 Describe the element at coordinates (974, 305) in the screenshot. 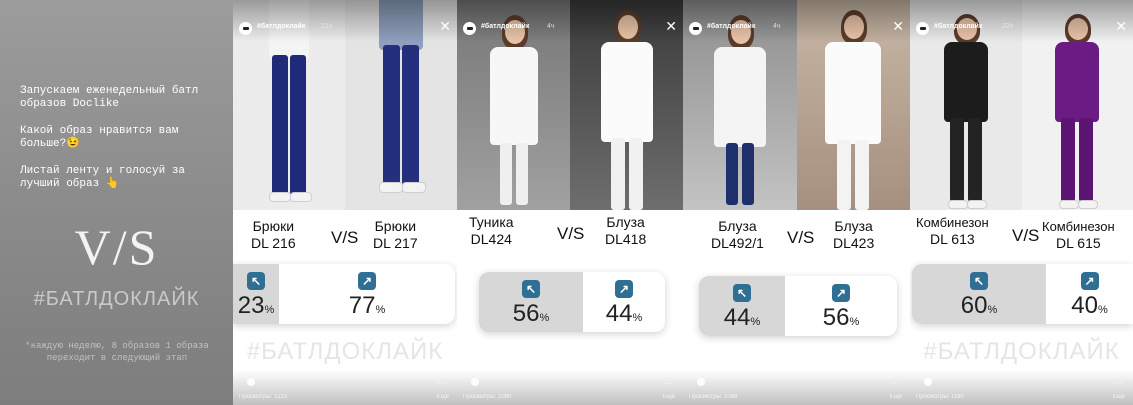

I see `poll-percent: 60` at that location.